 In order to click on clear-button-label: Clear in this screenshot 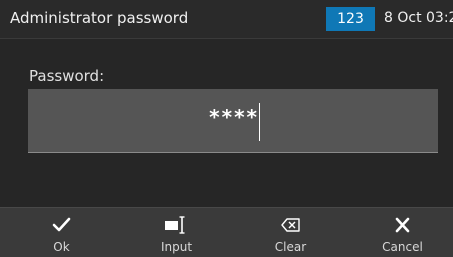, I will do `click(290, 247)`.